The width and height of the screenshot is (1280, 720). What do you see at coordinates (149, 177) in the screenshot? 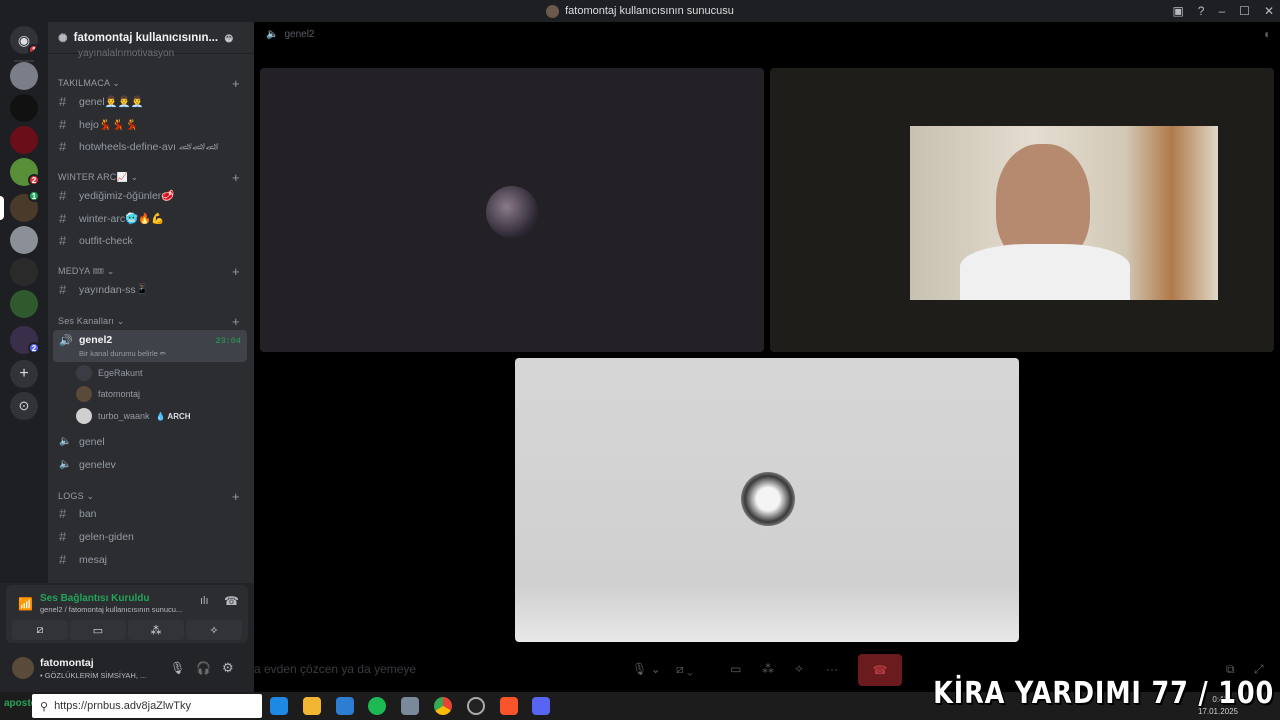
I see `category-winter-arc: WINTER ARC📈 ⌄ +` at bounding box center [149, 177].